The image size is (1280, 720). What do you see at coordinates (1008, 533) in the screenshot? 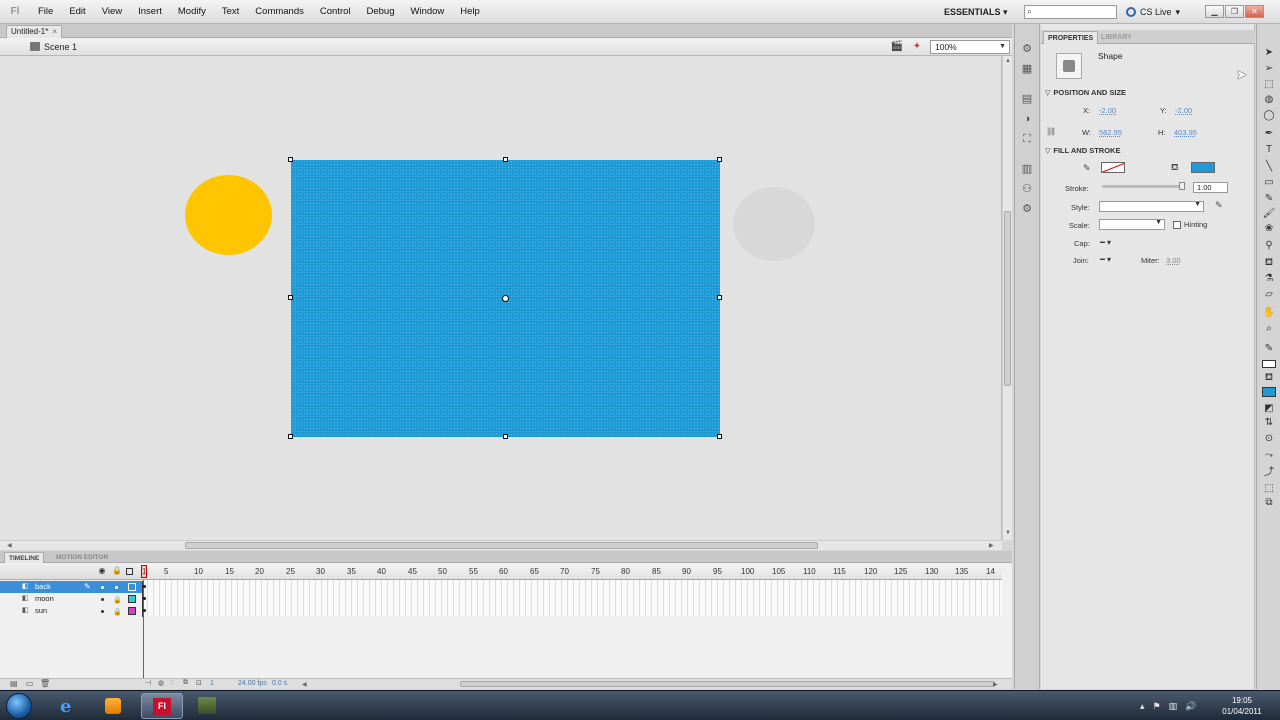
I see `scroll-down-icon: ▼` at bounding box center [1008, 533].